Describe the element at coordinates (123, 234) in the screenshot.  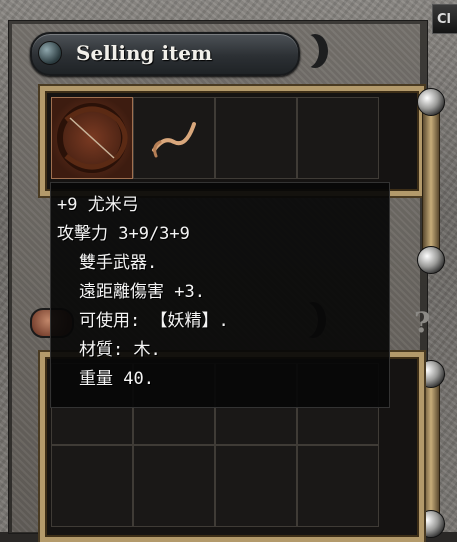
I see `item-attack: 攻擊力 3+9/3+9` at that location.